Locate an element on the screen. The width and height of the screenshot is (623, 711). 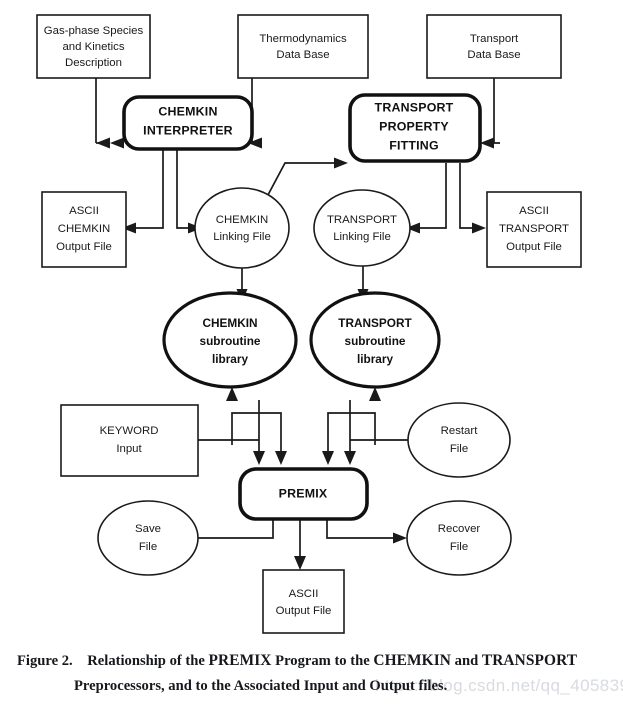
node-ascii-output-file: ASCII Output File is located at coordinates (303, 601).